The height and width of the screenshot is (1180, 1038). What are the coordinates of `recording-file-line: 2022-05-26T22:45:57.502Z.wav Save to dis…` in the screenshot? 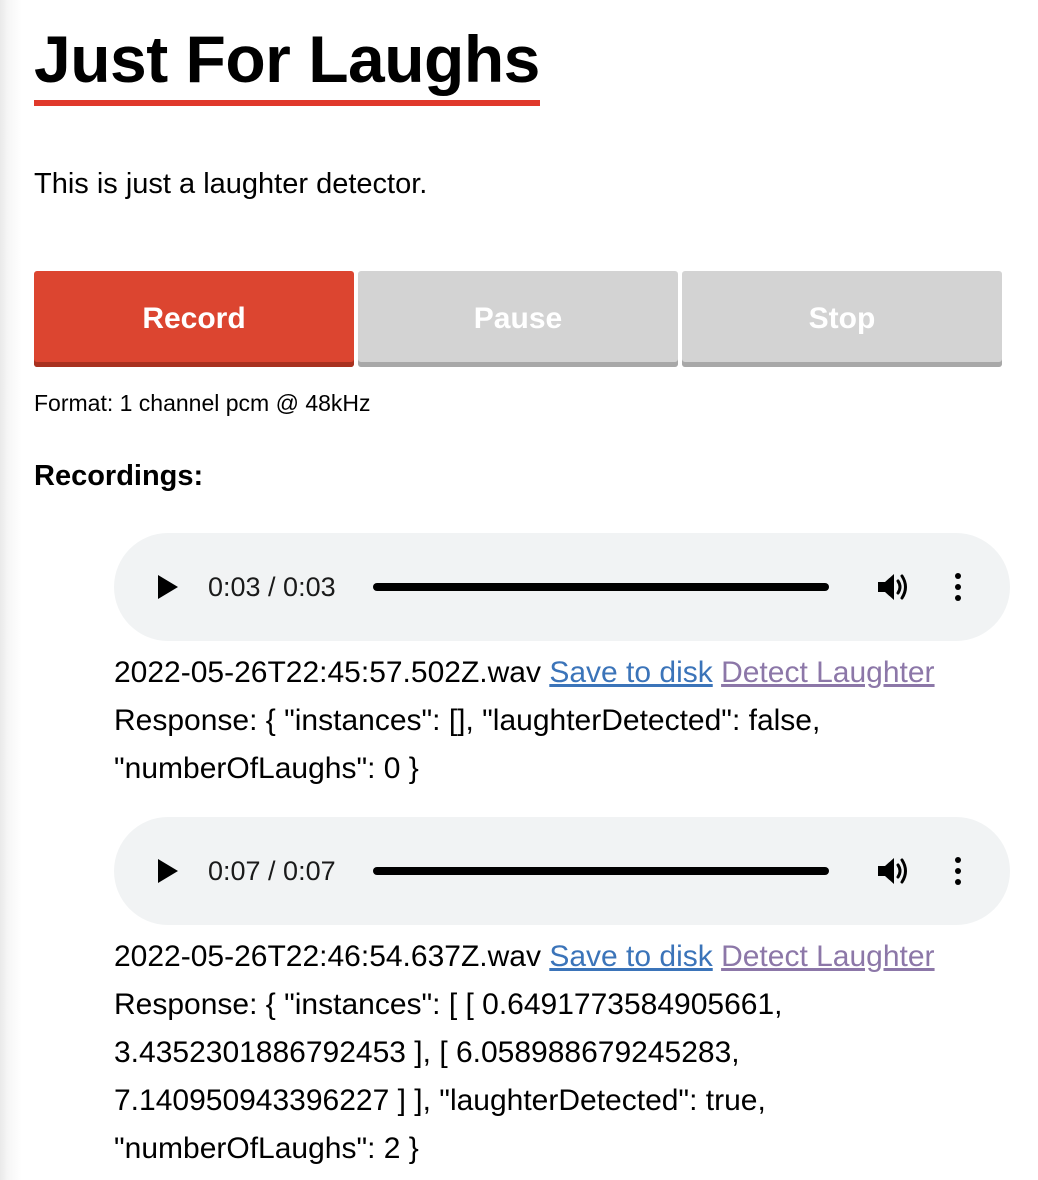 It's located at (564, 673).